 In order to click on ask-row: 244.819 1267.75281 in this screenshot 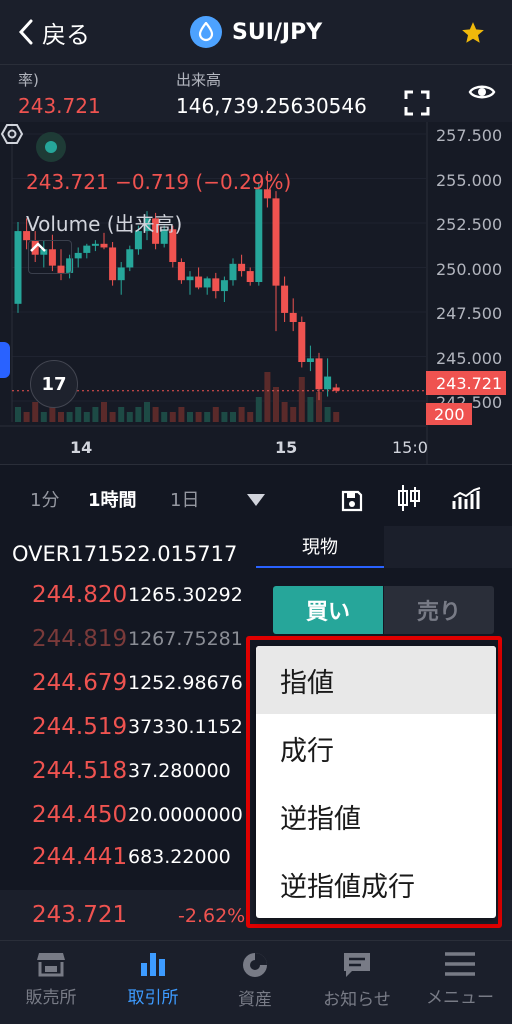, I will do `click(125, 640)`.